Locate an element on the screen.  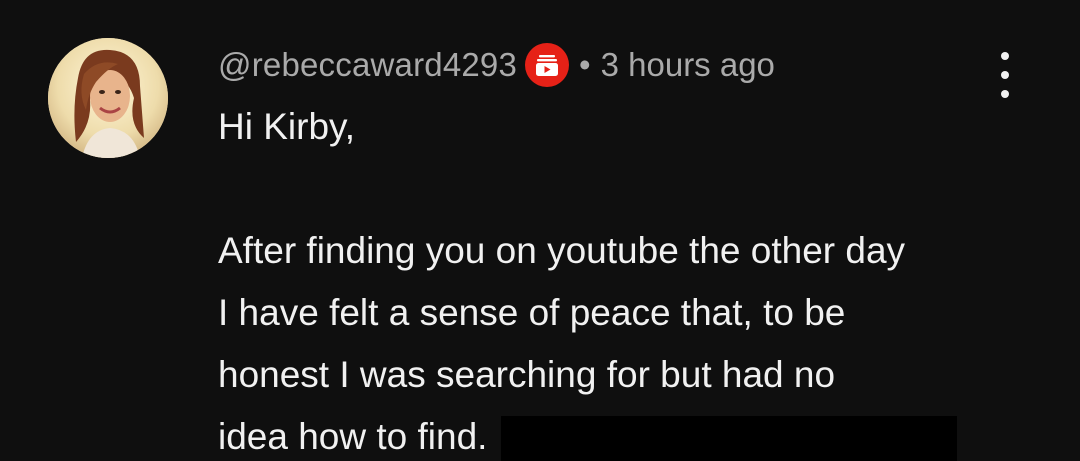
more-vert-icon is located at coordinates (1005, 75).